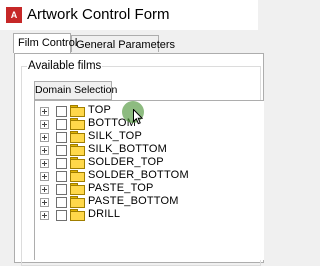 This screenshot has width=320, height=266. I want to click on tab-film-control: Film Control, so click(45, 43).